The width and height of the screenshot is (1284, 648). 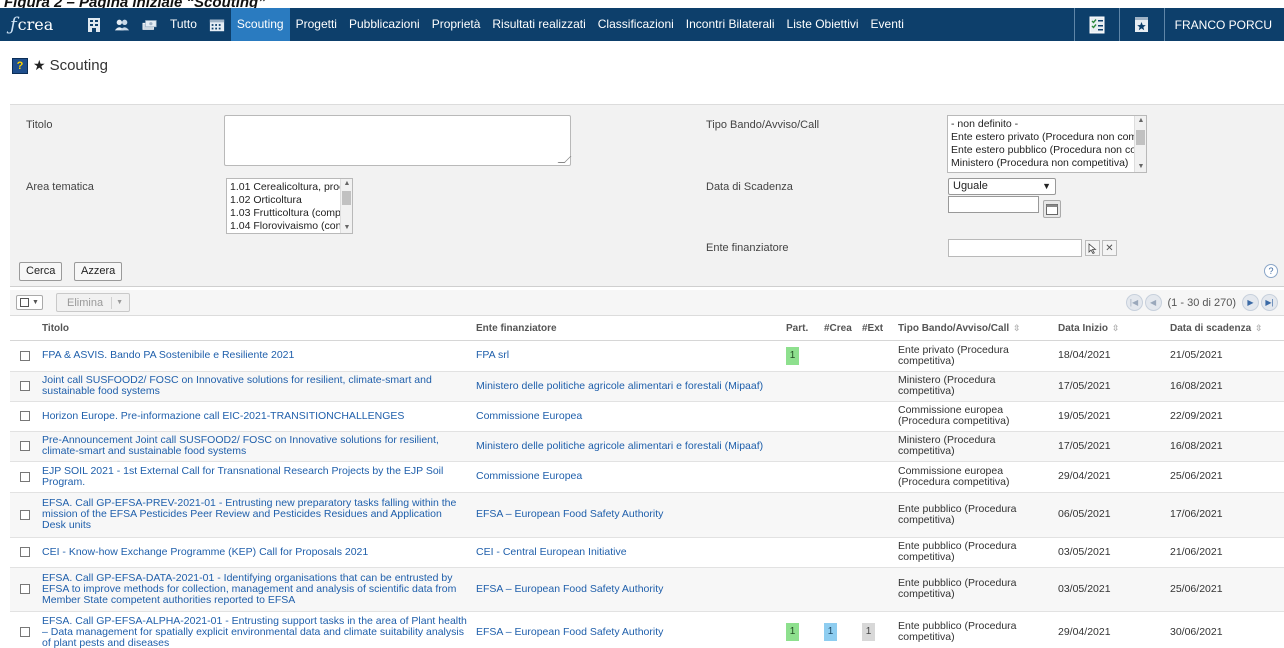 I want to click on header-data-inizio: Data Inizio ⇳, so click(x=1110, y=329).